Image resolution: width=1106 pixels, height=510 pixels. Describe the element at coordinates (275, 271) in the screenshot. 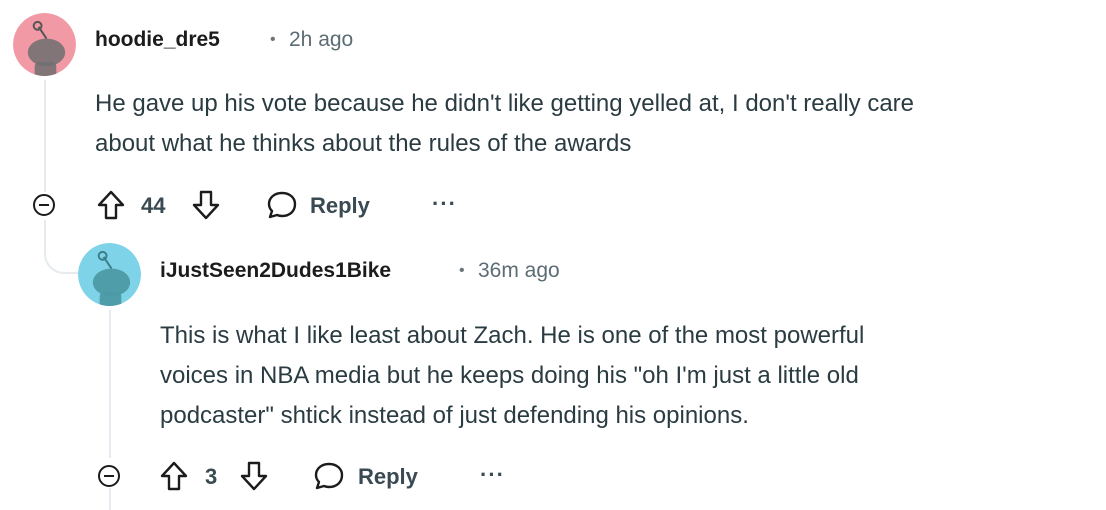

I see `username: iJustSeen2Dudes1Bike` at that location.